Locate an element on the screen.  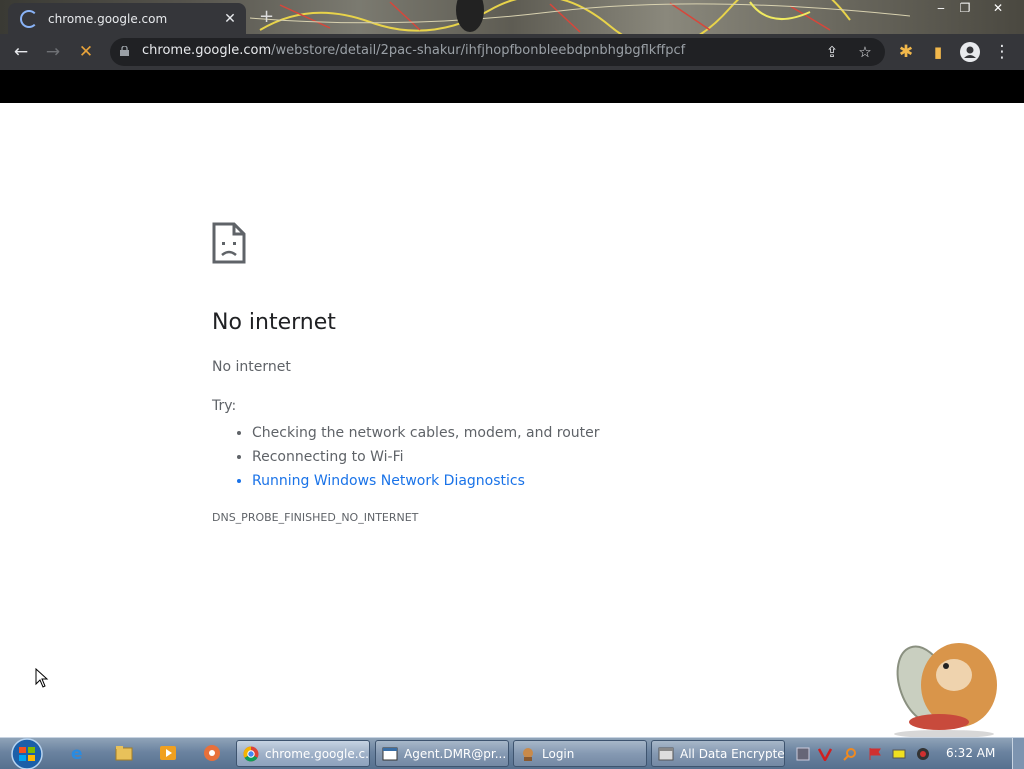
battery-tray-icon is located at coordinates (899, 754).